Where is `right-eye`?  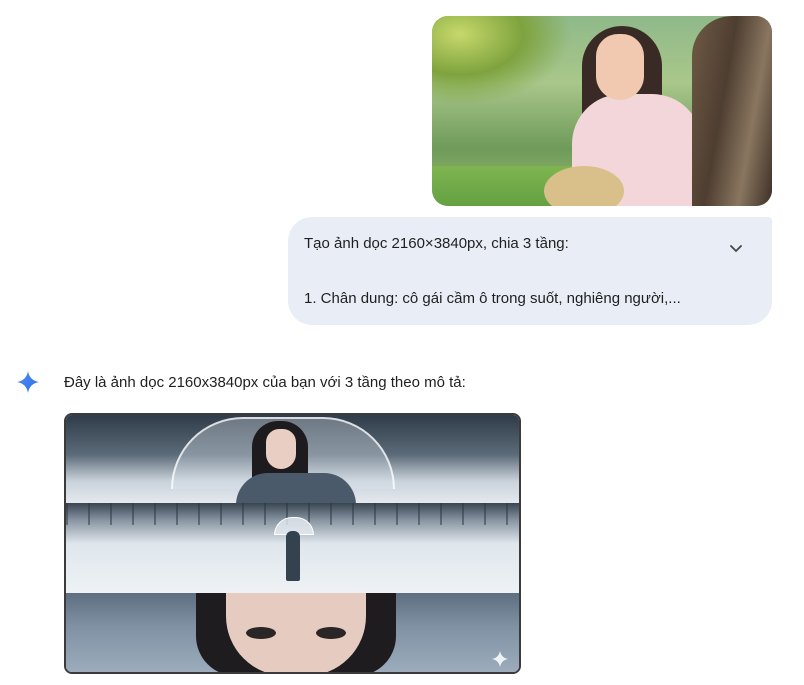
right-eye is located at coordinates (331, 633).